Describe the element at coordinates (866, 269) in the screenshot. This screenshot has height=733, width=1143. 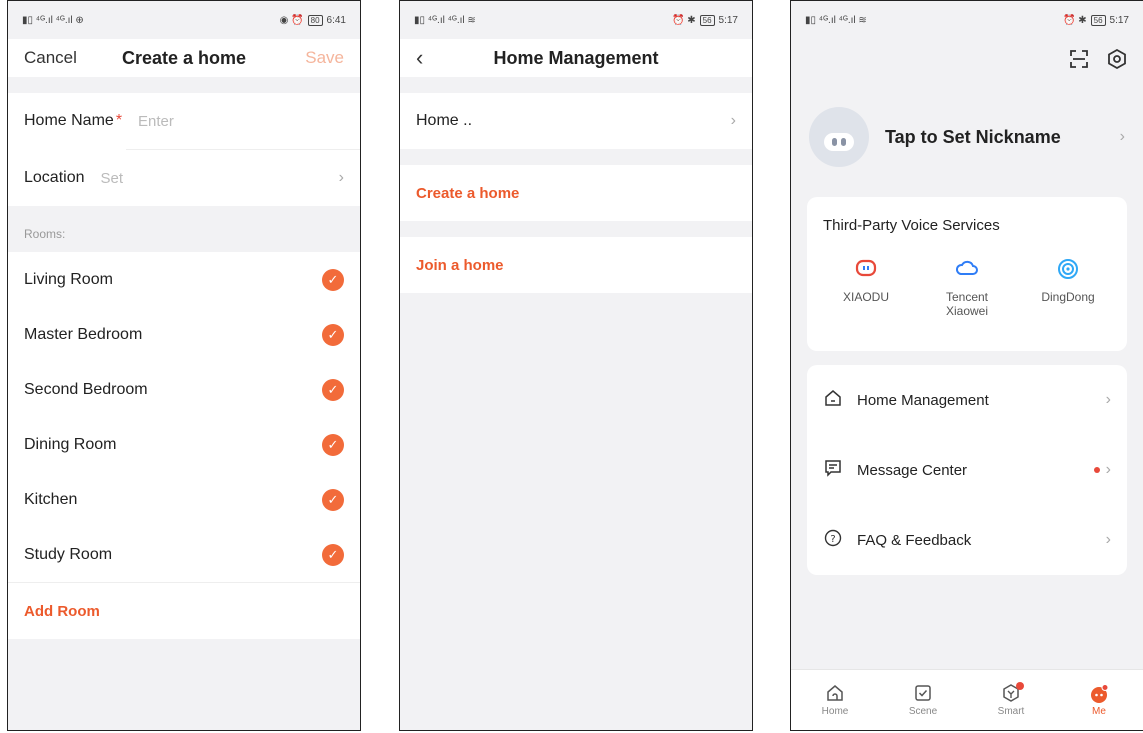
I see `xiaodu-icon` at that location.